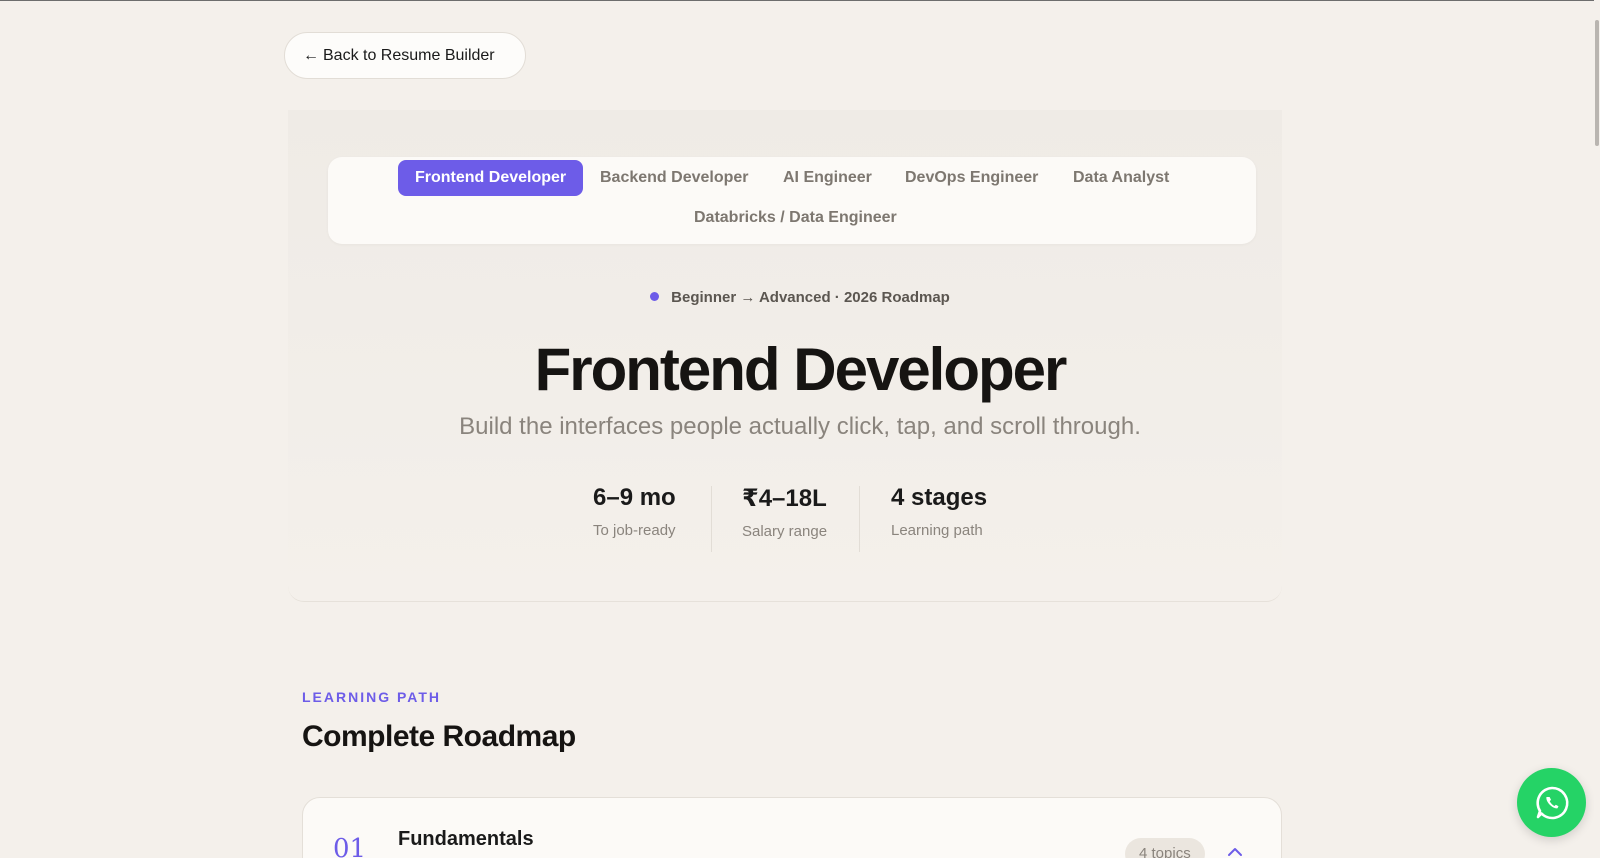 Image resolution: width=1600 pixels, height=858 pixels. I want to click on scrollbar-thumb, so click(1597, 83).